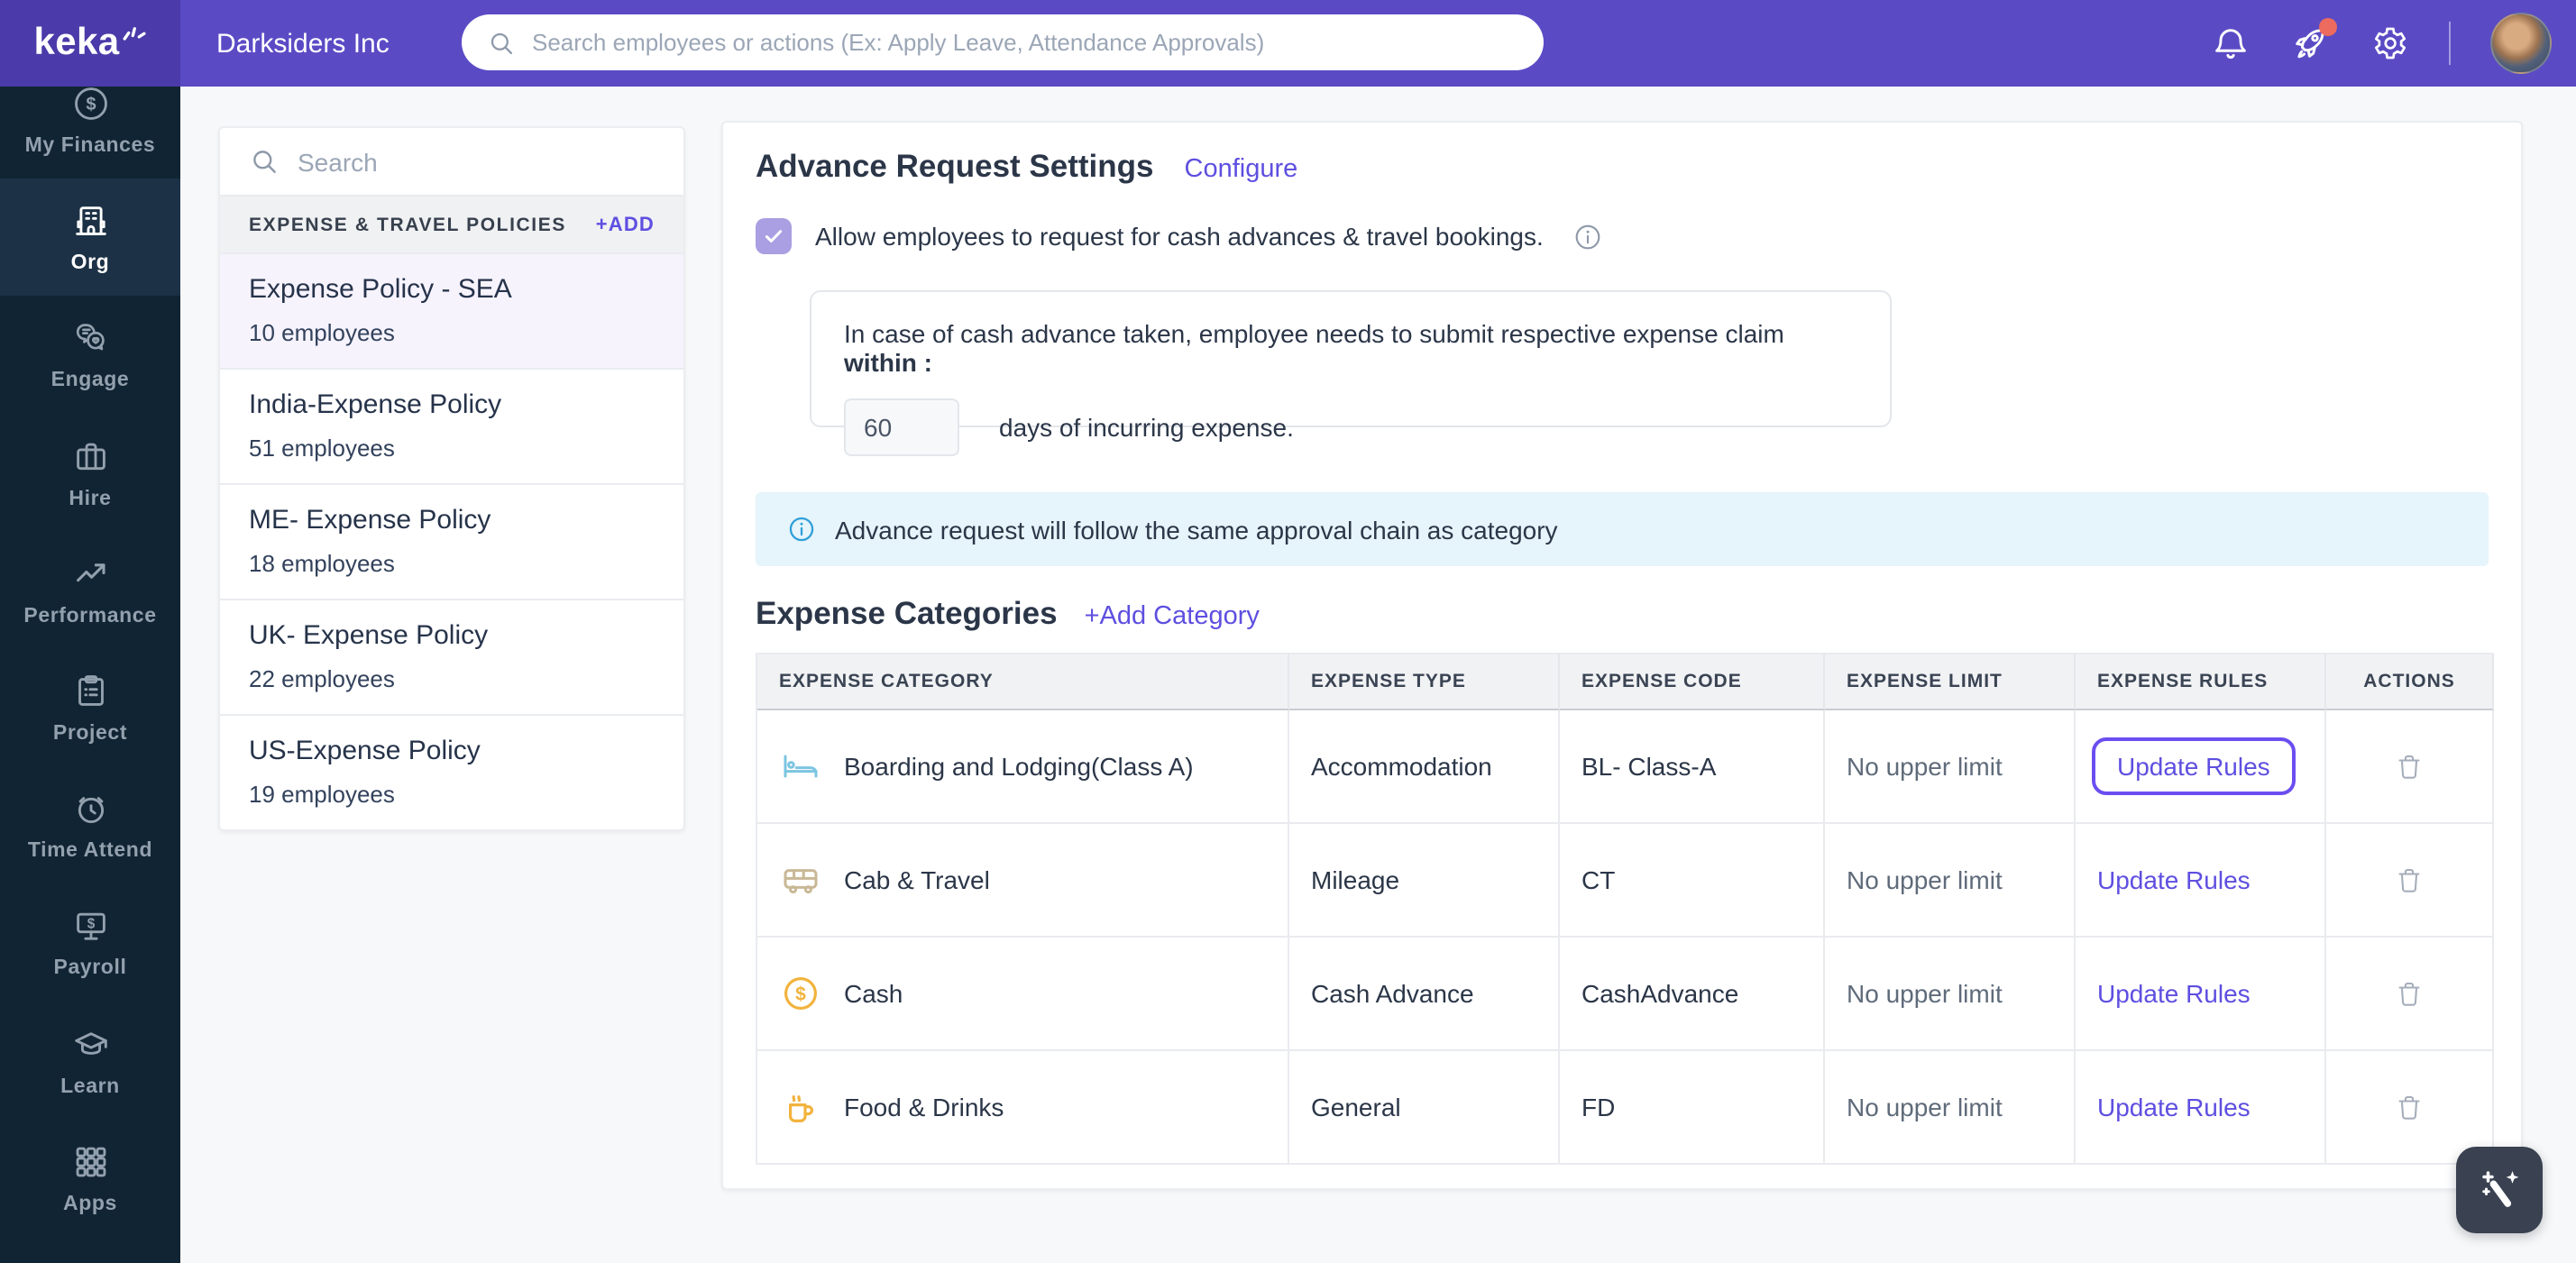 The image size is (2576, 1263). I want to click on bell-icon, so click(2230, 43).